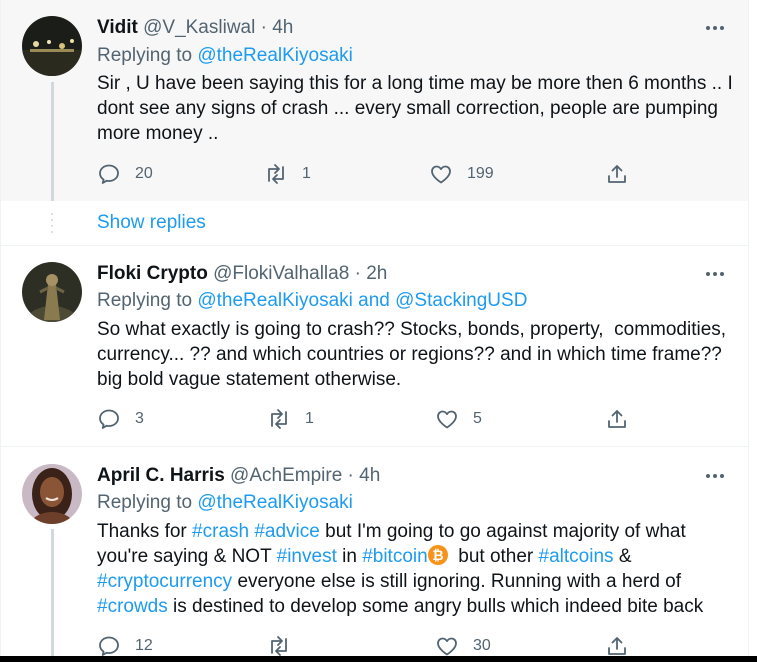 The height and width of the screenshot is (662, 757). Describe the element at coordinates (287, 531) in the screenshot. I see `hashtag-link: #advice` at that location.